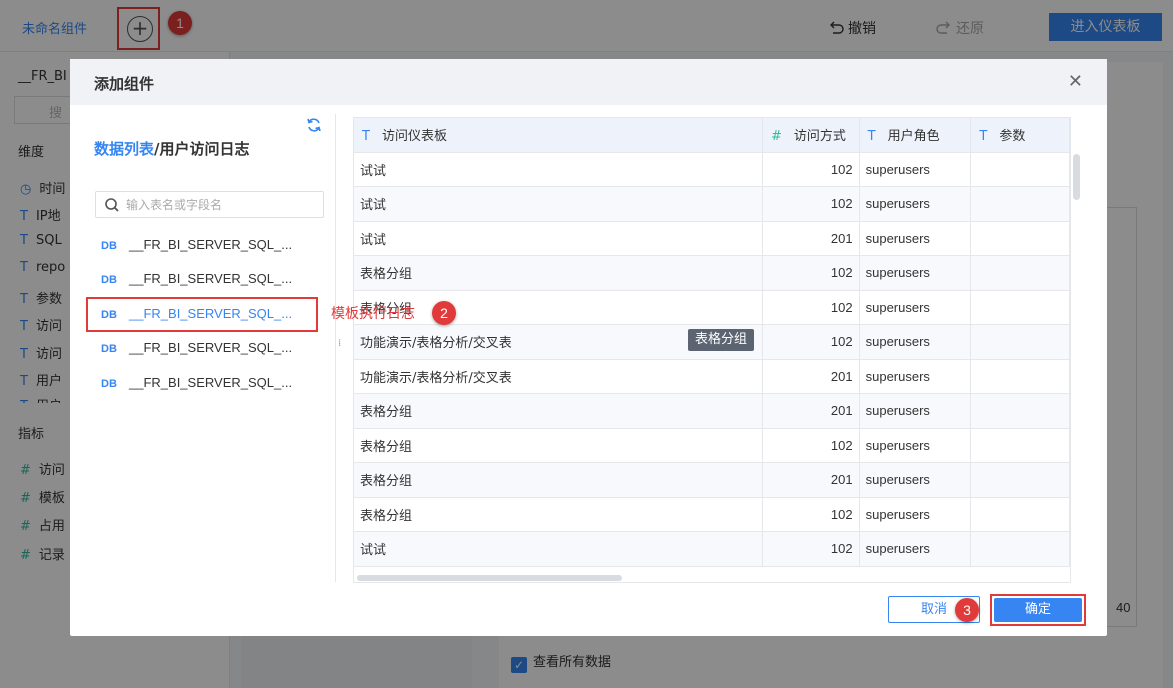 The image size is (1173, 688). I want to click on table-row: 试试 201 superusers, so click(712, 238).